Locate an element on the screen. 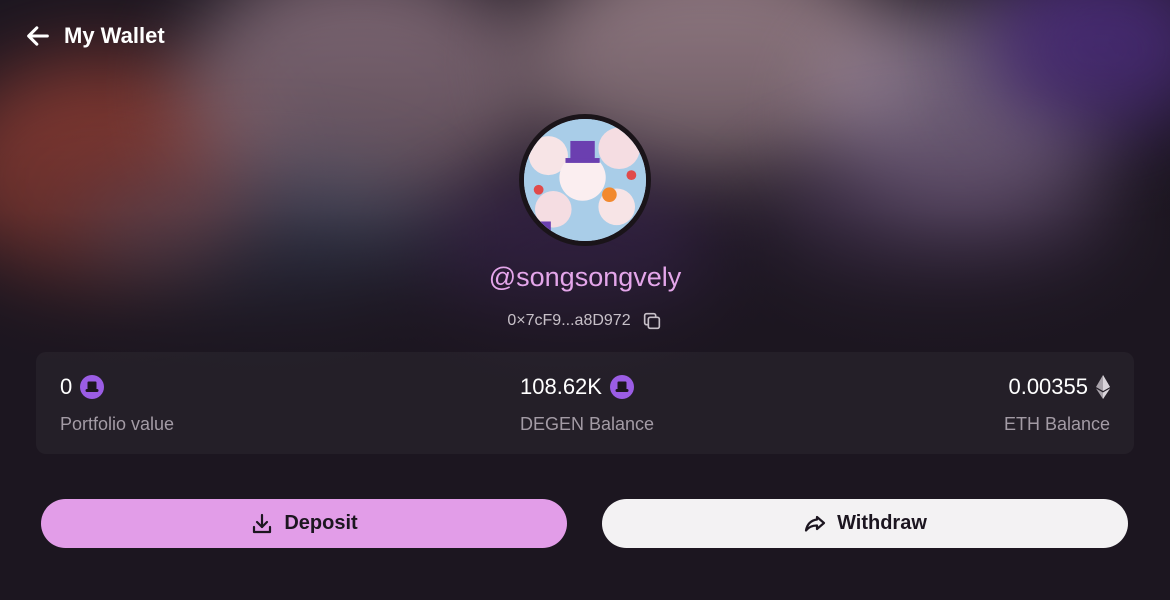  wallet-address-row: 0×7cF9...a8D972 is located at coordinates (585, 321).